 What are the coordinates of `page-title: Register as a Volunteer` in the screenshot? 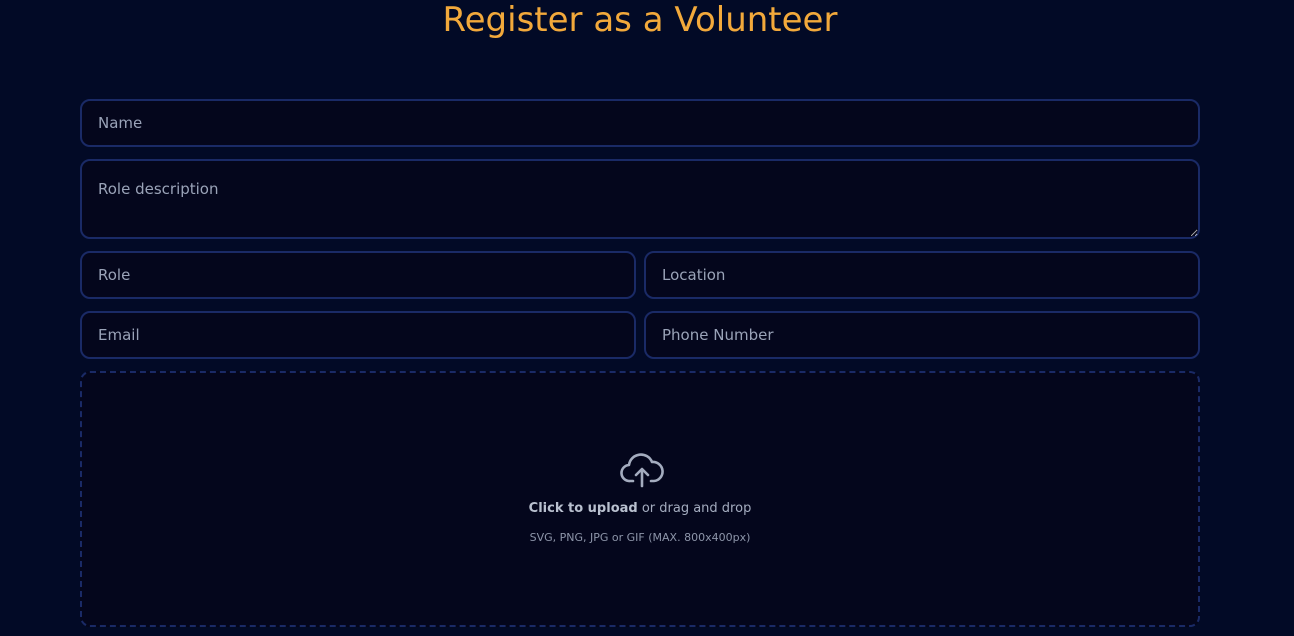 It's located at (640, 20).